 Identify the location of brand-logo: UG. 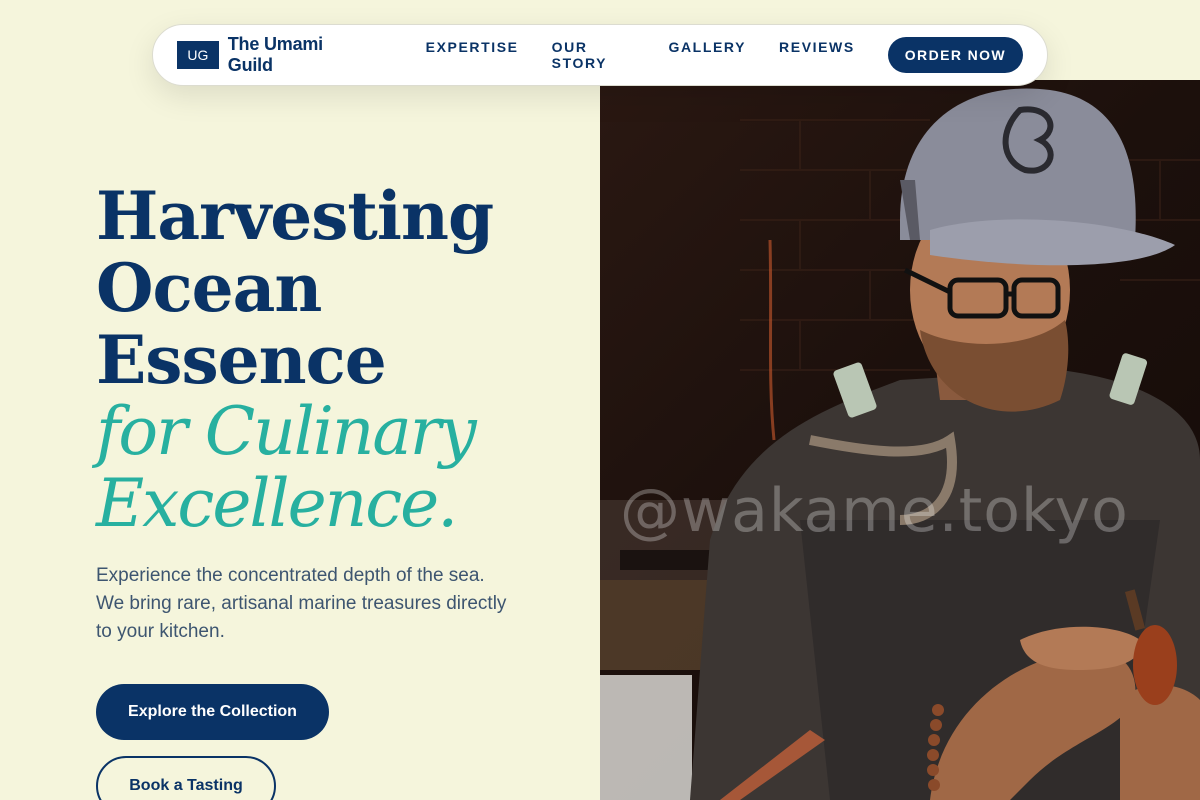
(198, 55).